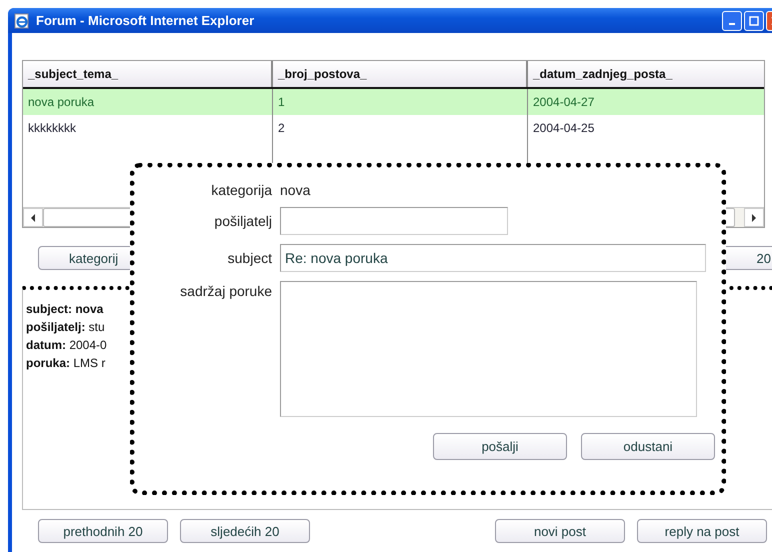 The width and height of the screenshot is (772, 552). Describe the element at coordinates (67, 345) in the screenshot. I see `detail-line: datum: 2004-0` at that location.